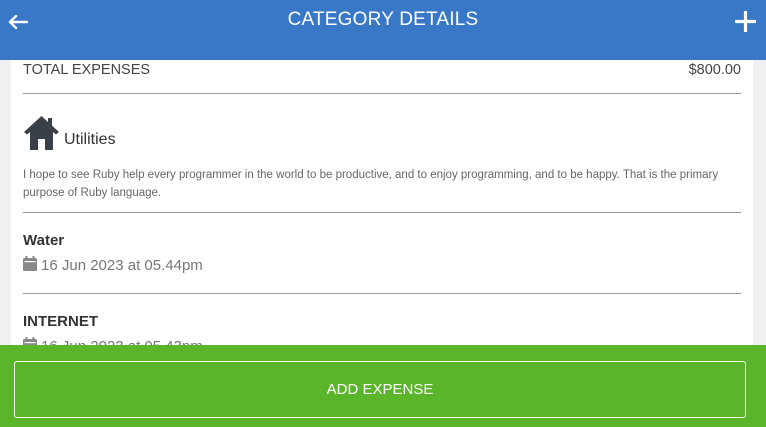  I want to click on add-plus-icon, so click(745, 21).